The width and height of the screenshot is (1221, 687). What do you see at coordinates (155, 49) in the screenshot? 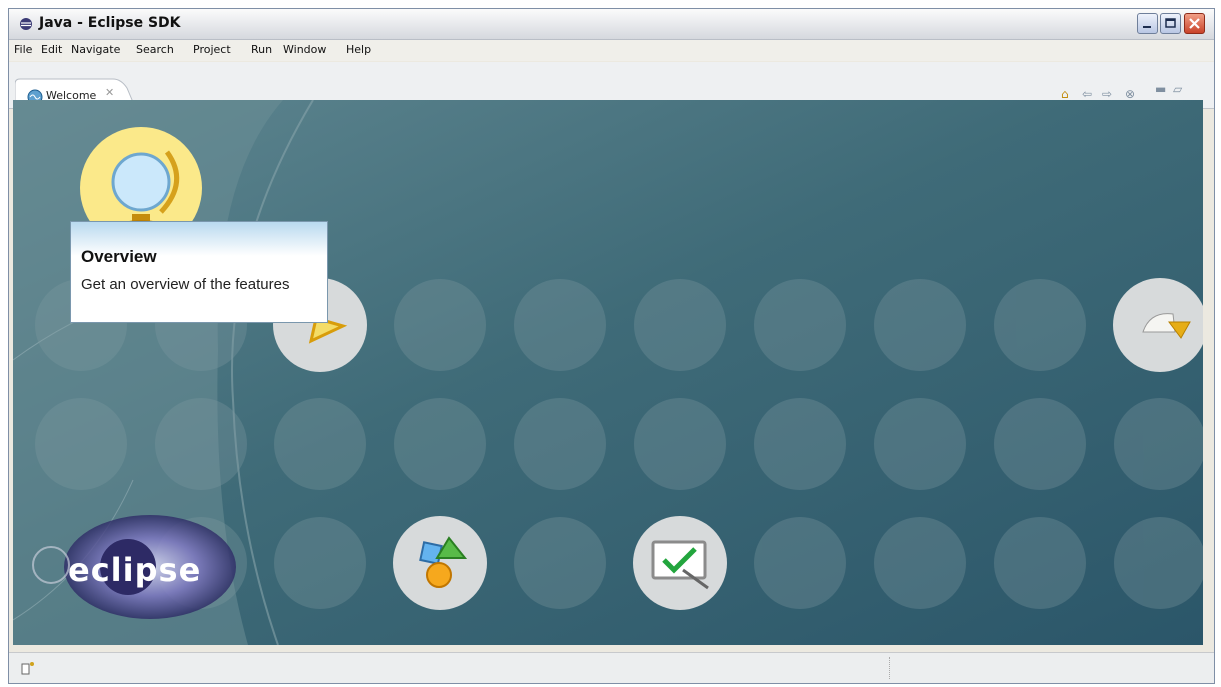
I see `menu-search: Search` at bounding box center [155, 49].